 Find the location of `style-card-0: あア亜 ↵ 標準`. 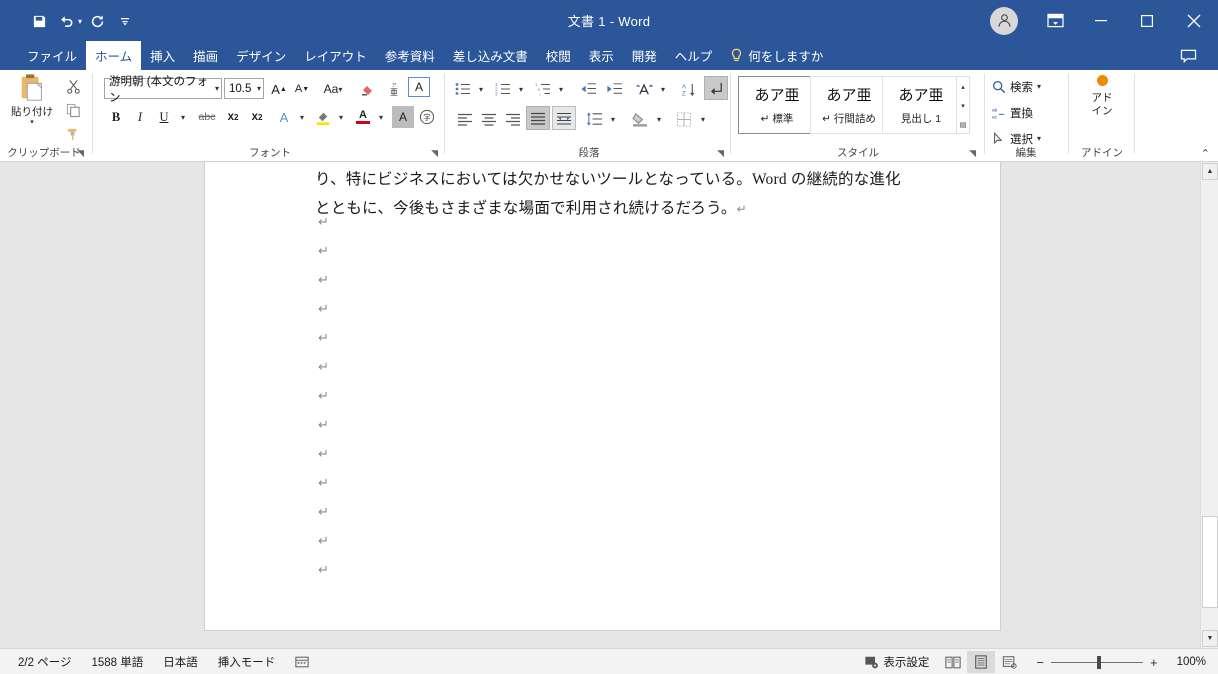

style-card-0: あア亜 ↵ 標準 is located at coordinates (777, 105).